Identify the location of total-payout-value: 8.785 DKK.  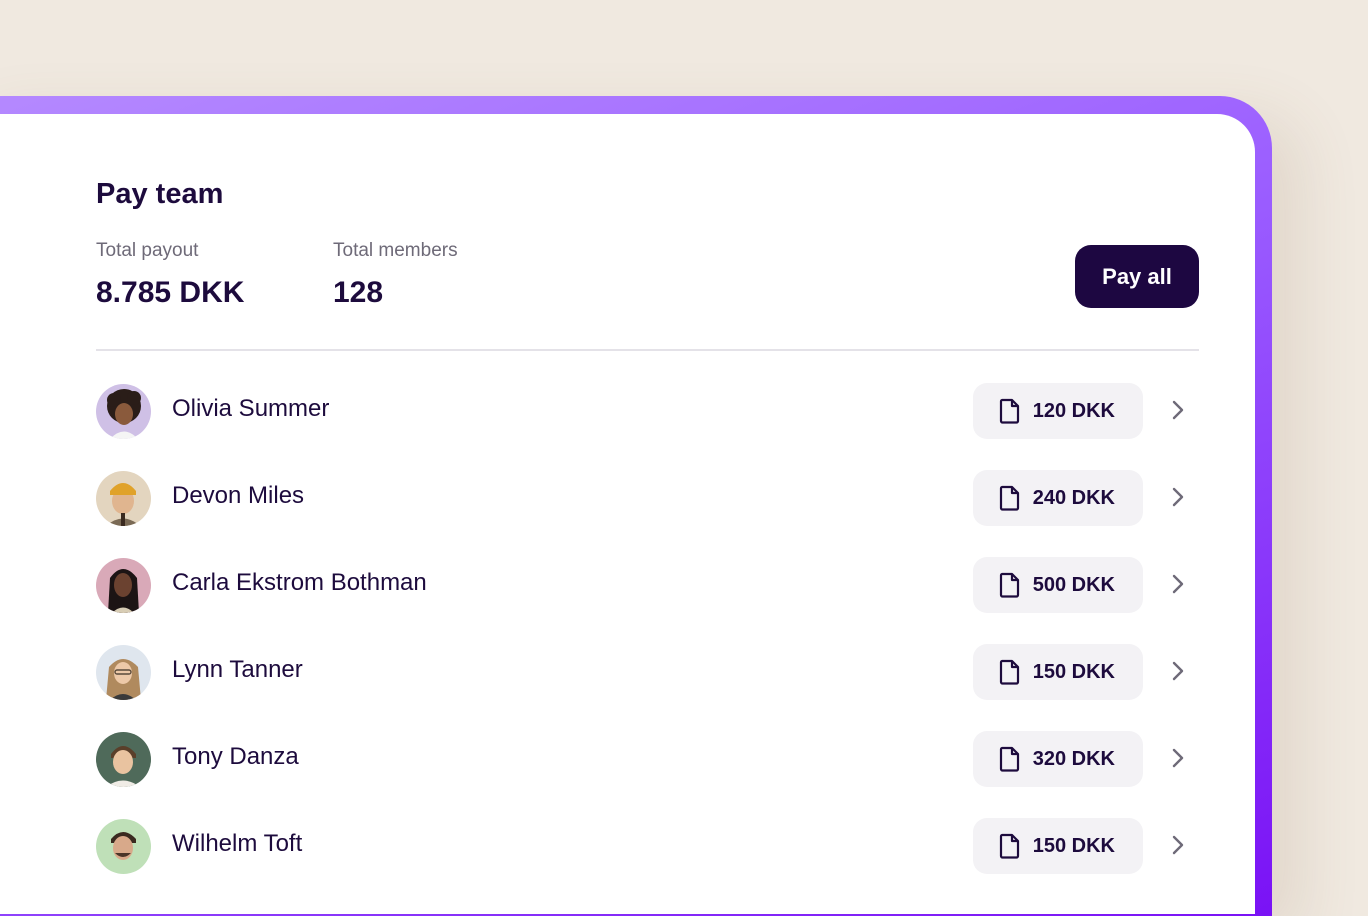
(170, 292).